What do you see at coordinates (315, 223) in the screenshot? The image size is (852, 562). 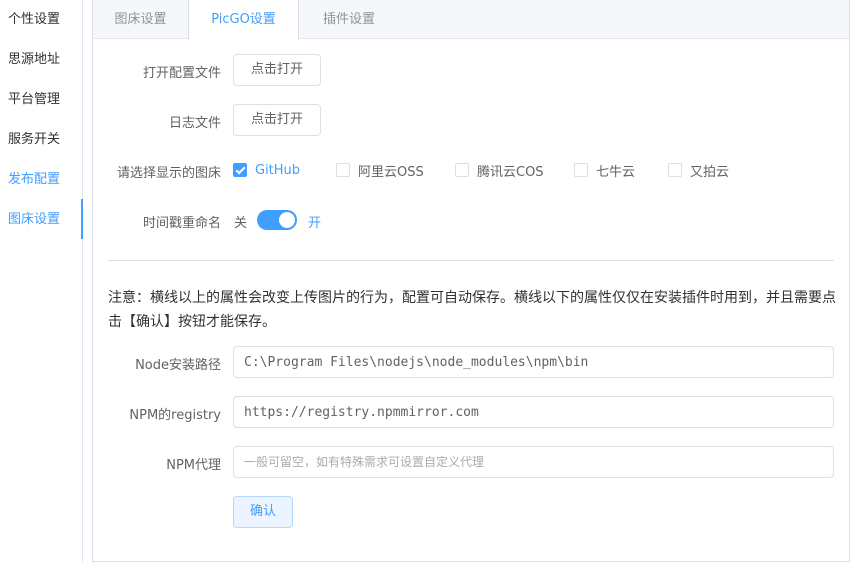 I see `switch-on-text: 开` at bounding box center [315, 223].